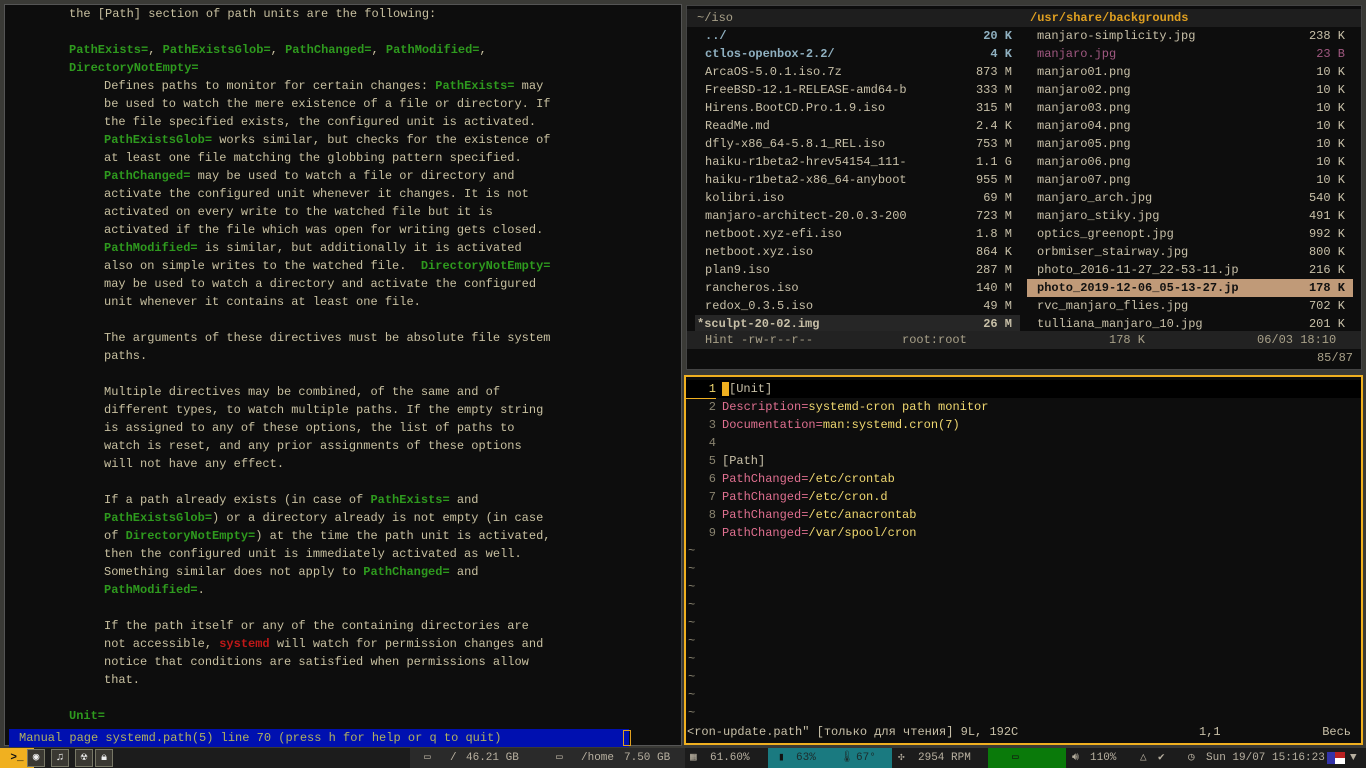 This screenshot has width=1366, height=768. I want to click on battery-icon: ▭, so click(1015, 758).